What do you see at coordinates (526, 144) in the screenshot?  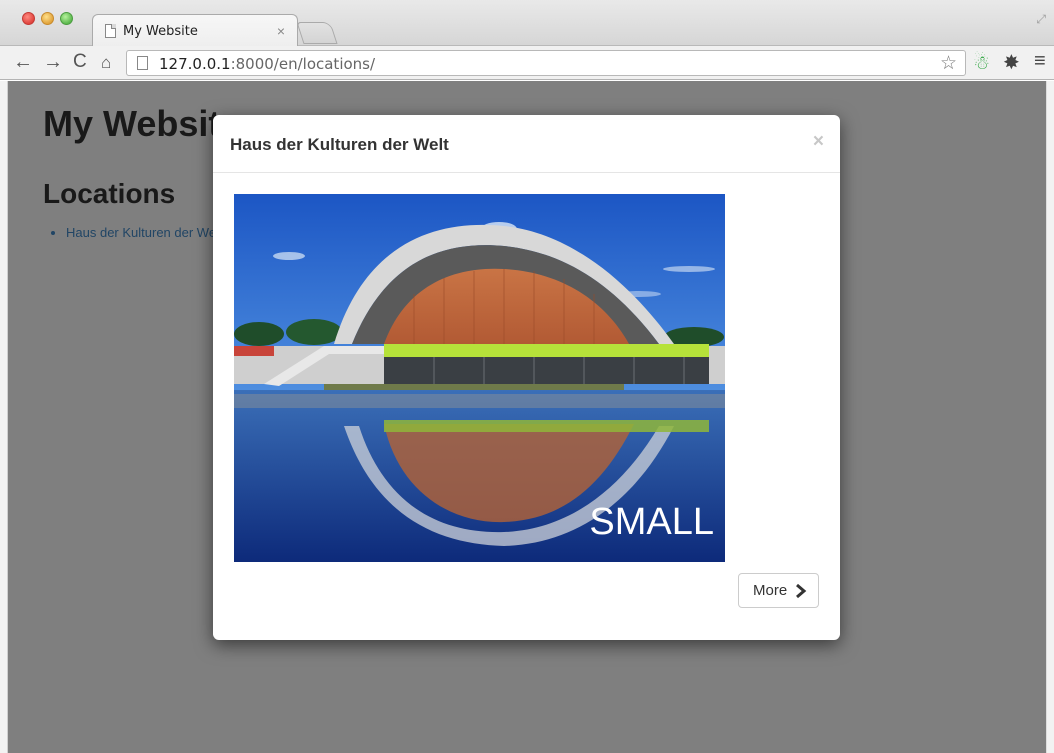 I see `modal-header: Haus der Kulturen der Welt ×` at bounding box center [526, 144].